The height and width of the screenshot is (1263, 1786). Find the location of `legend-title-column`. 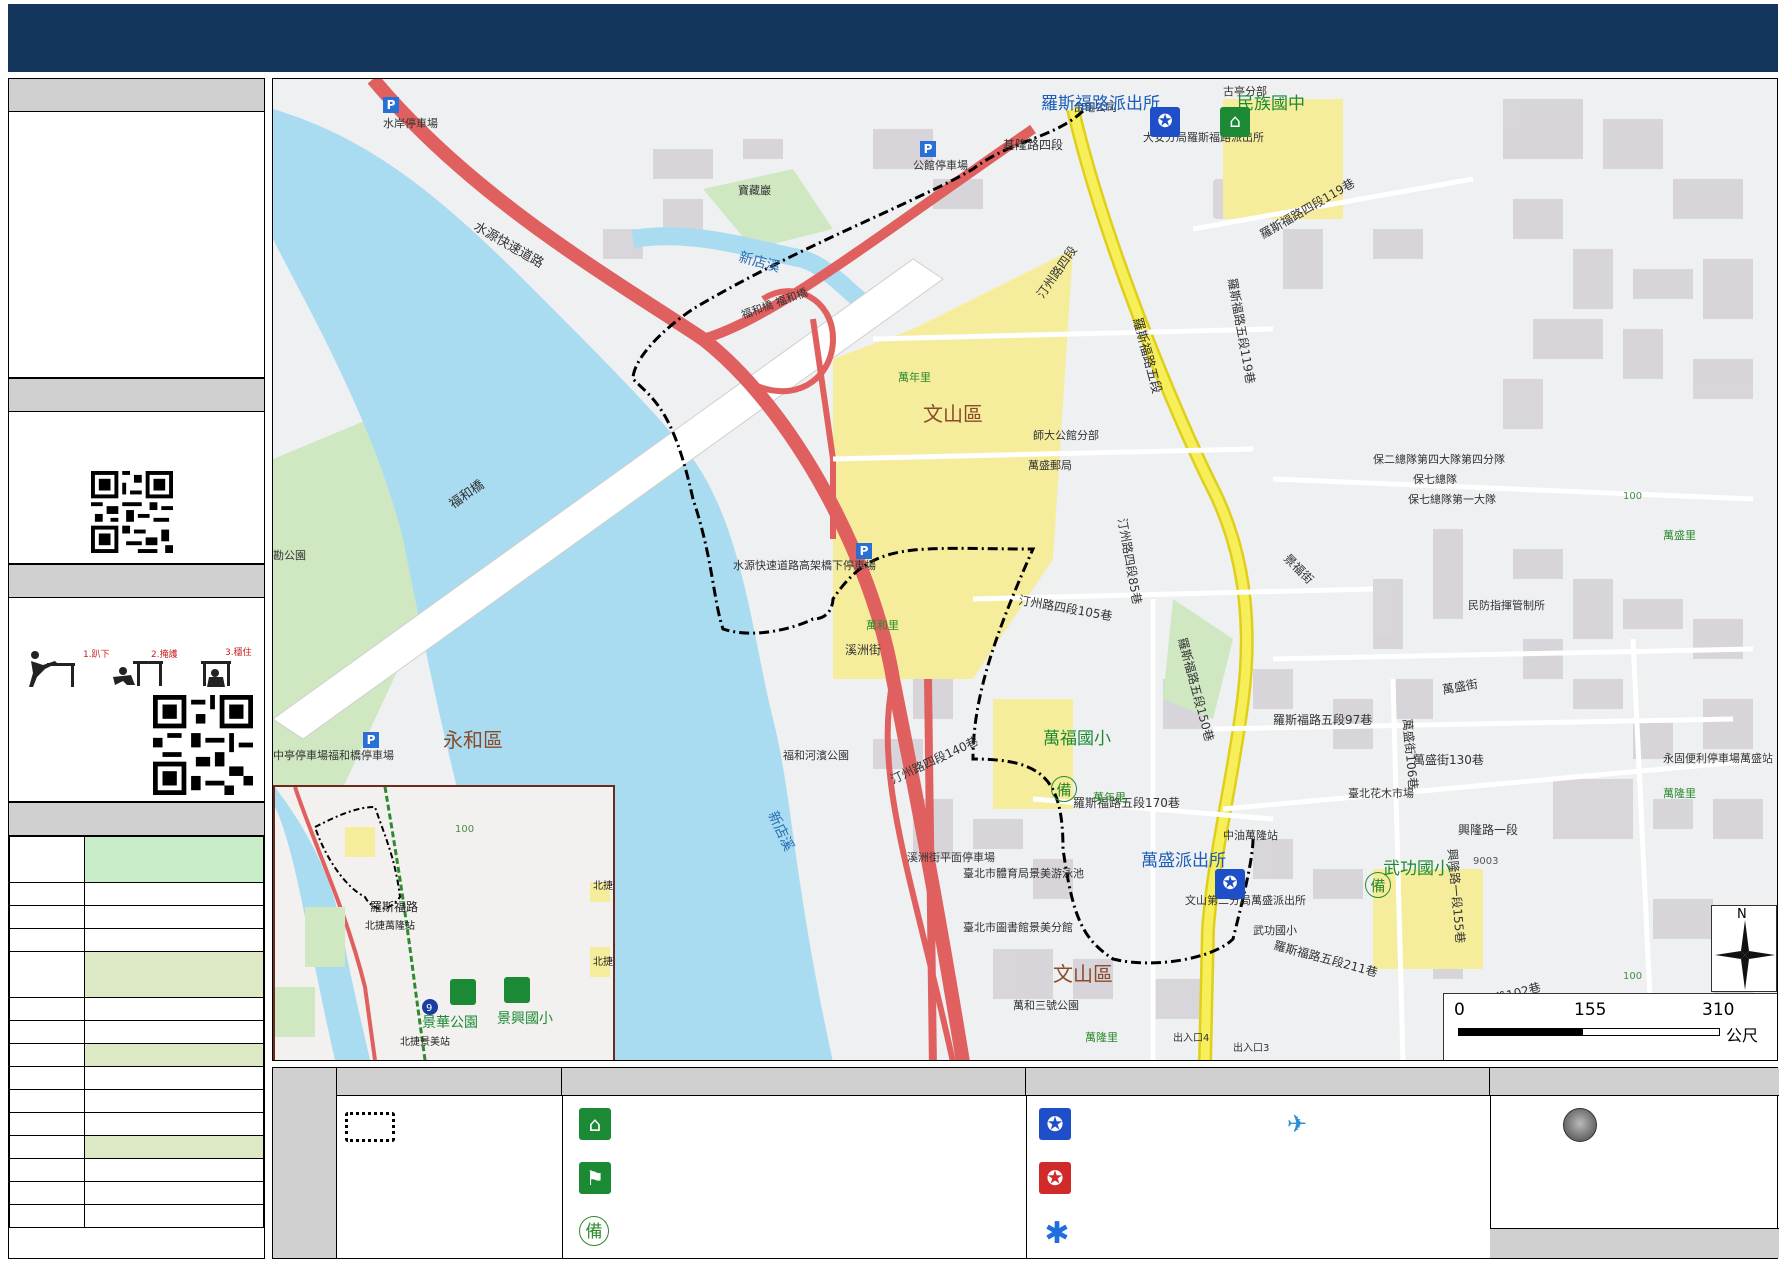

legend-title-column is located at coordinates (305, 1163).